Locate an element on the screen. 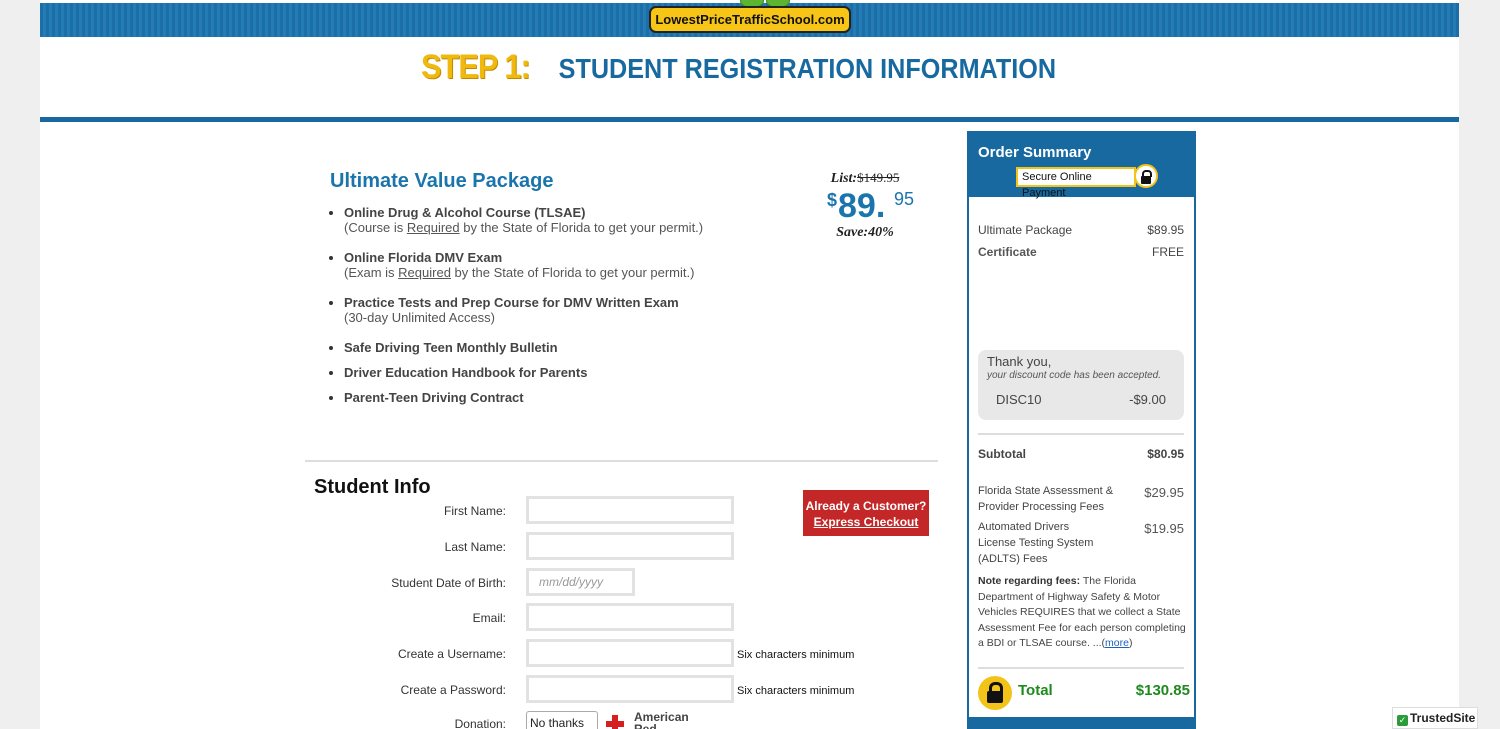  student-info-title: Student Info is located at coordinates (372, 487).